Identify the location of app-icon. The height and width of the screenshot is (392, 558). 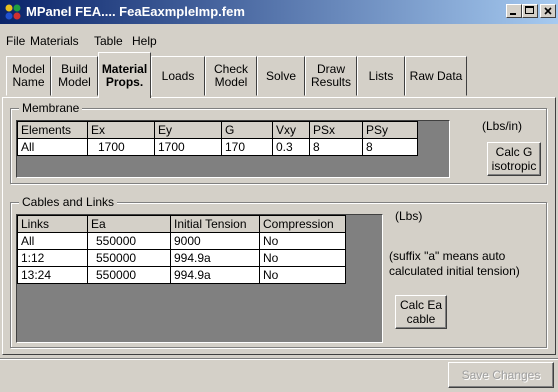
(13, 12).